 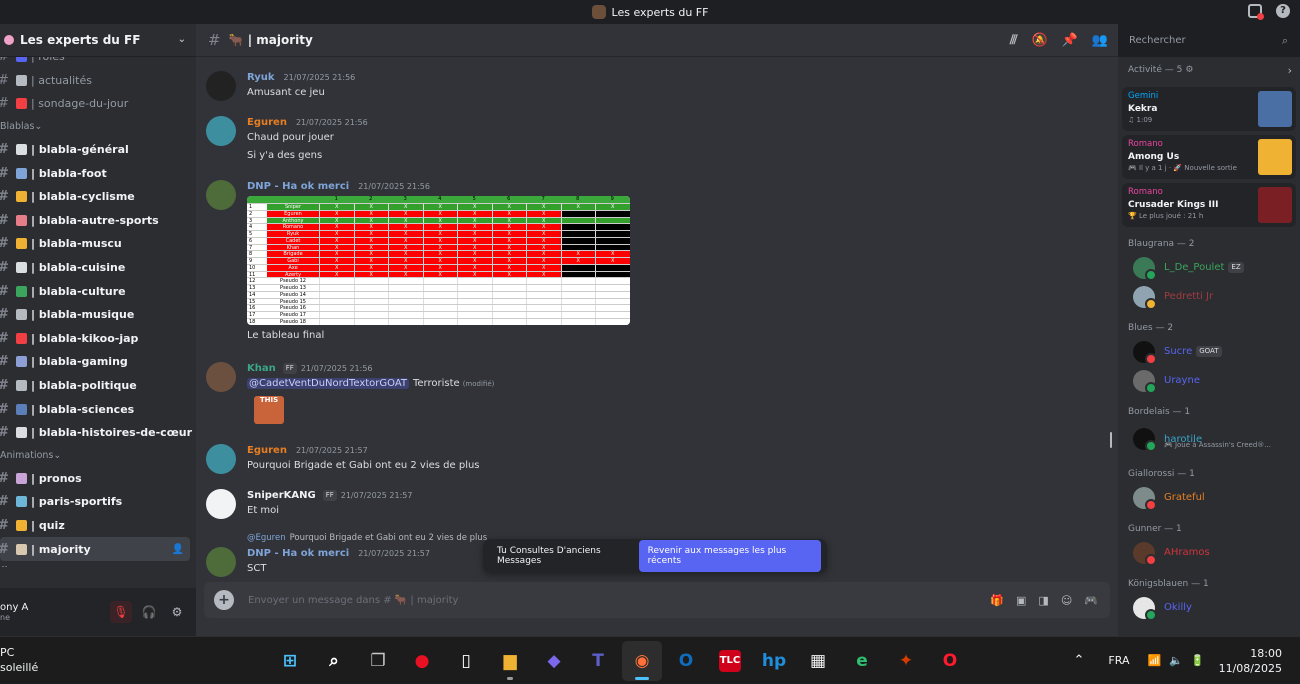 I want to click on chevron-up-icon: ⌃, so click(x=1079, y=660).